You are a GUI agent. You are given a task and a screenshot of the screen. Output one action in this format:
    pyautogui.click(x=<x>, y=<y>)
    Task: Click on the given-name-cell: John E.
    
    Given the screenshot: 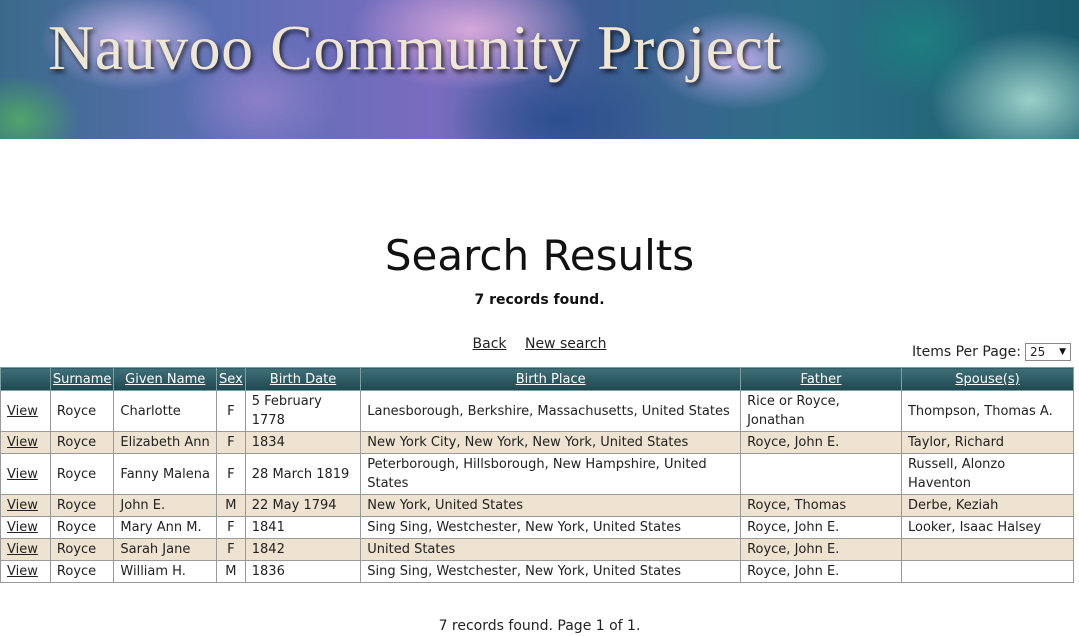 What is the action you would take?
    pyautogui.click(x=165, y=505)
    